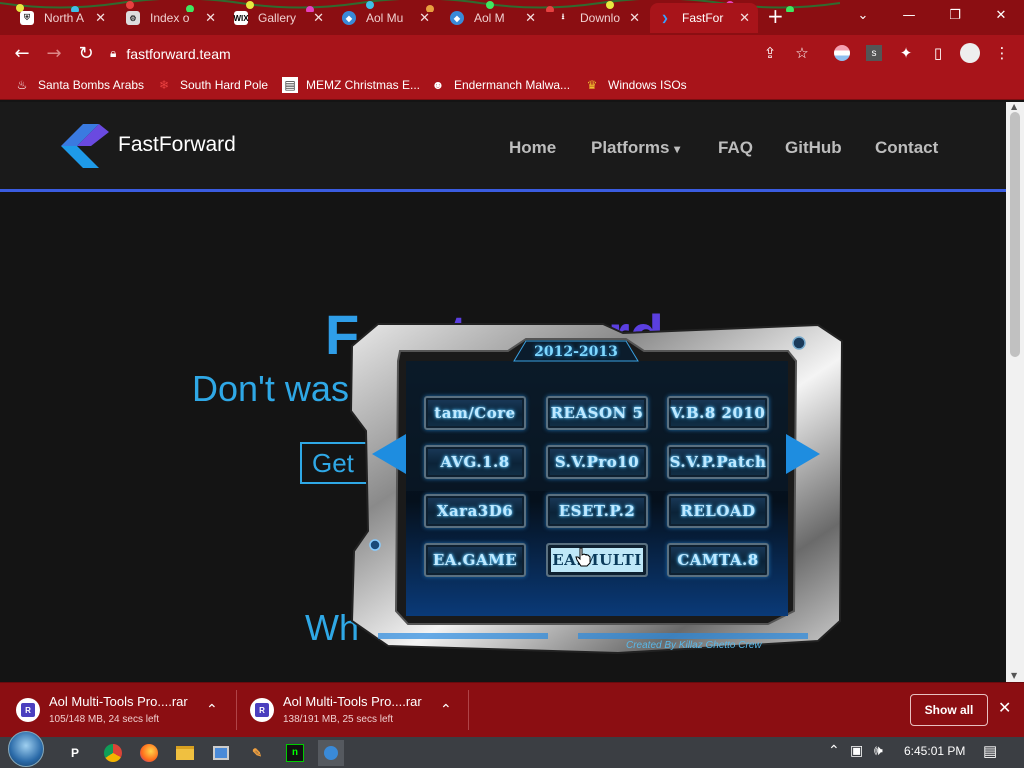 The height and width of the screenshot is (768, 1024). What do you see at coordinates (718, 462) in the screenshot?
I see `tool-button: S.V.P.Patch` at bounding box center [718, 462].